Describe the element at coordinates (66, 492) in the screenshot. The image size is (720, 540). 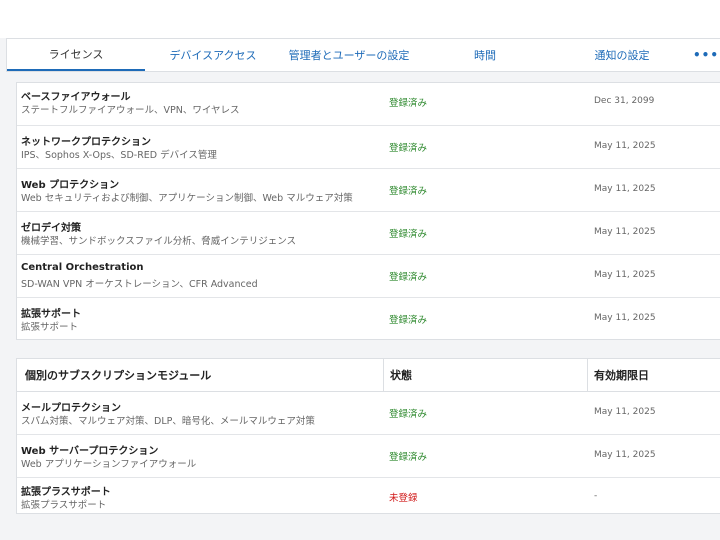
I see `module-name: 拡張プラスサポート` at that location.